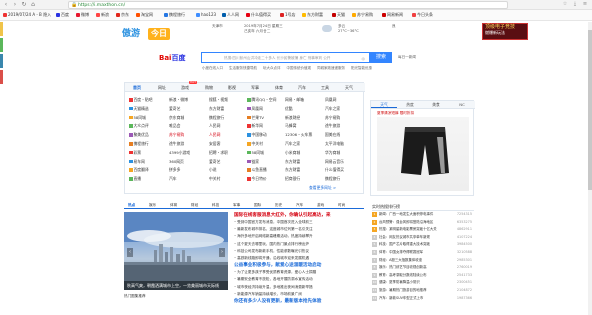 The width and height of the screenshot is (592, 315). What do you see at coordinates (101, 5) in the screenshot?
I see `address-url: https://i.maxthon.cn/` at bounding box center [101, 5].